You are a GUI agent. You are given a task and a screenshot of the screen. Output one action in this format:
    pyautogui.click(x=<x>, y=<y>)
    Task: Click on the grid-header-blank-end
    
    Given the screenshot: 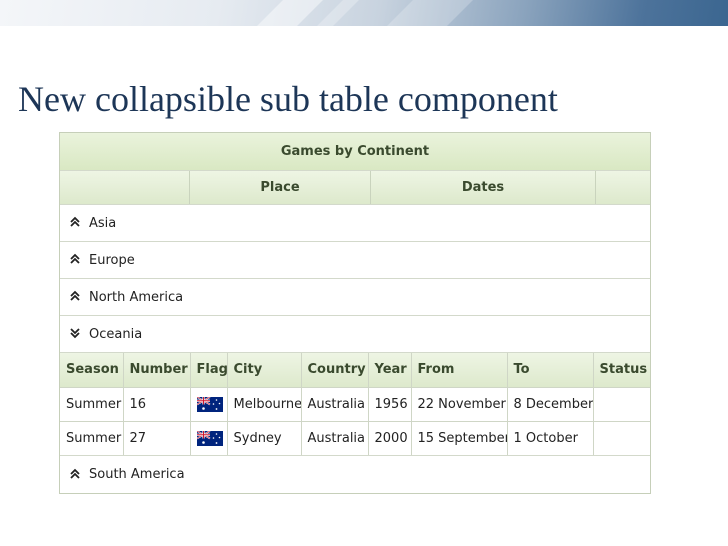 What is the action you would take?
    pyautogui.click(x=623, y=187)
    